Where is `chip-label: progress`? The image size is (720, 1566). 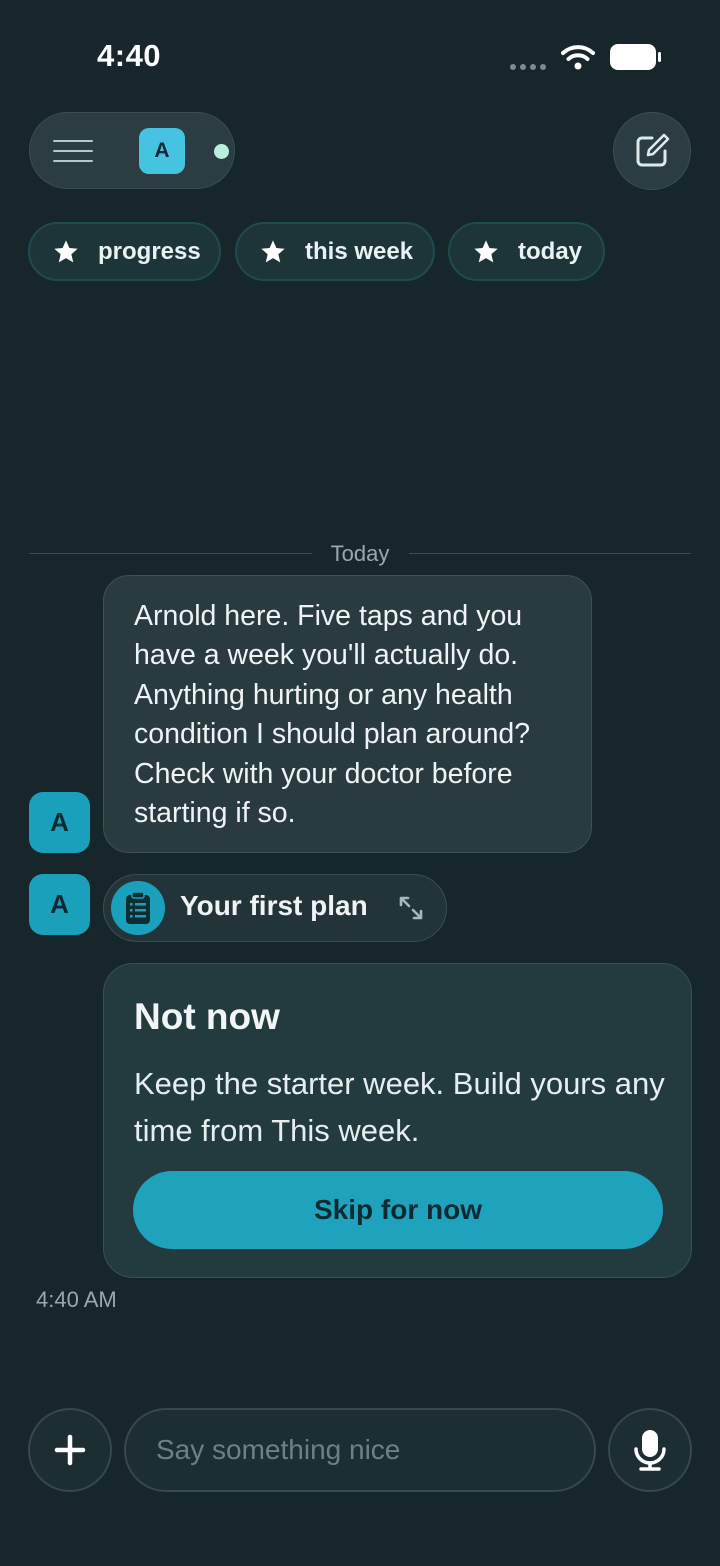 chip-label: progress is located at coordinates (149, 251).